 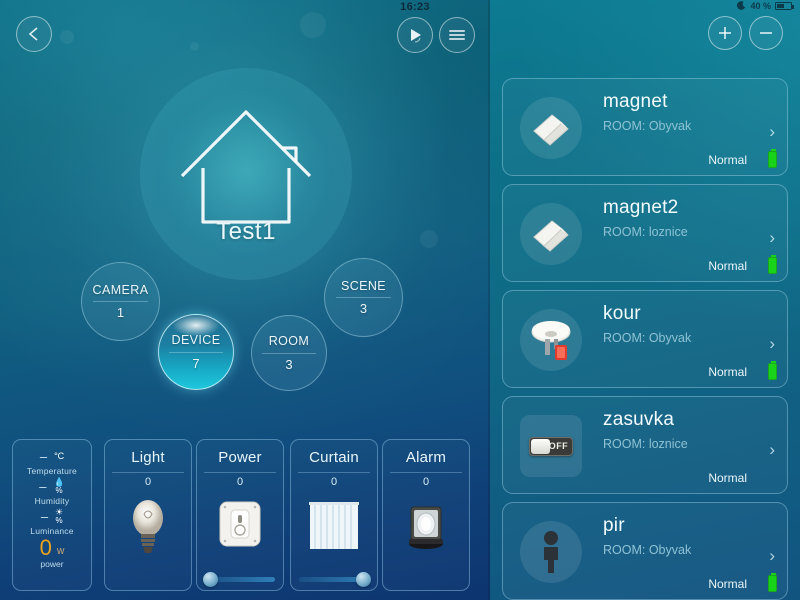 What do you see at coordinates (639, 419) in the screenshot?
I see `device-name: zasuvka` at bounding box center [639, 419].